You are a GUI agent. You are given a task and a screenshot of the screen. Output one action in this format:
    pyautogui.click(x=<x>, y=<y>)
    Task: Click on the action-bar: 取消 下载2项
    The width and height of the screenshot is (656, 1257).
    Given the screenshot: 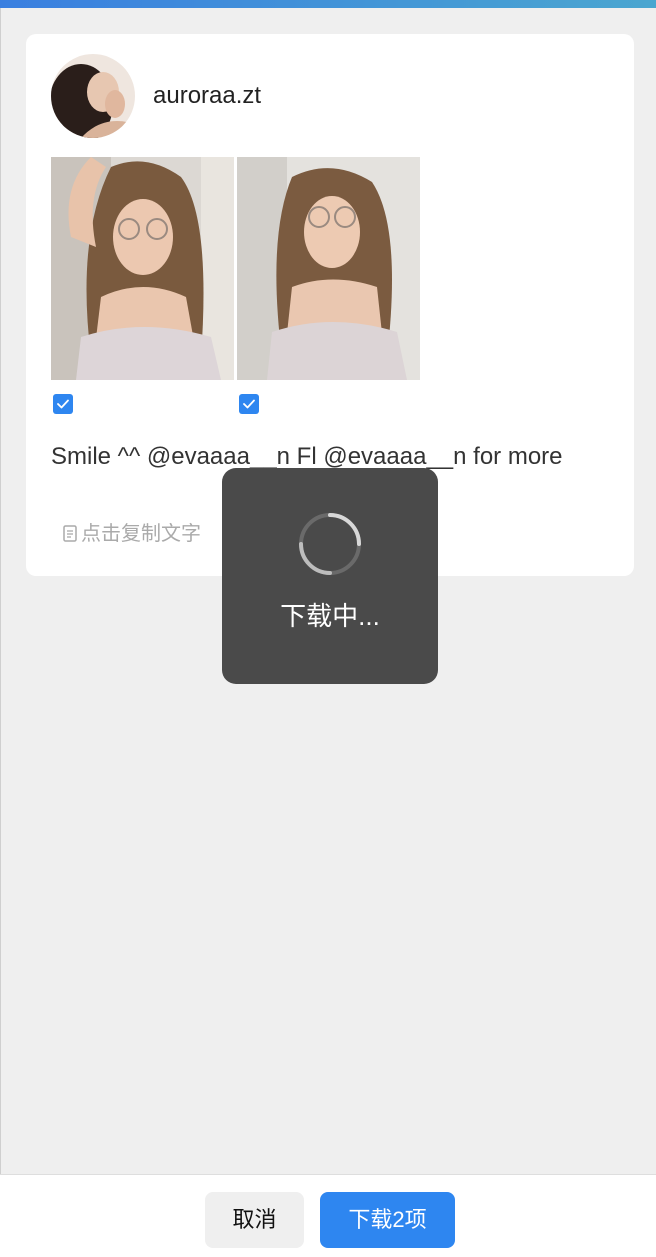 What is the action you would take?
    pyautogui.click(x=328, y=1215)
    